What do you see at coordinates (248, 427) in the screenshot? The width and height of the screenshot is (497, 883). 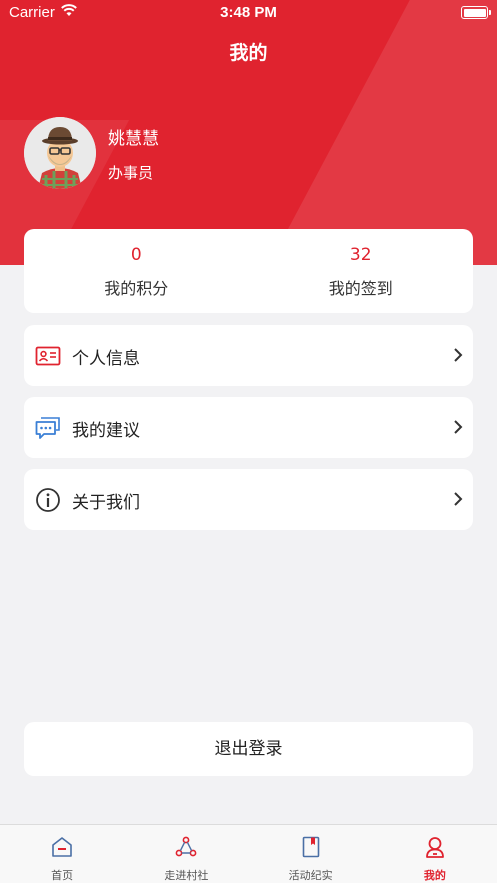 I see `menu-item-my-suggestions: 我的建议` at bounding box center [248, 427].